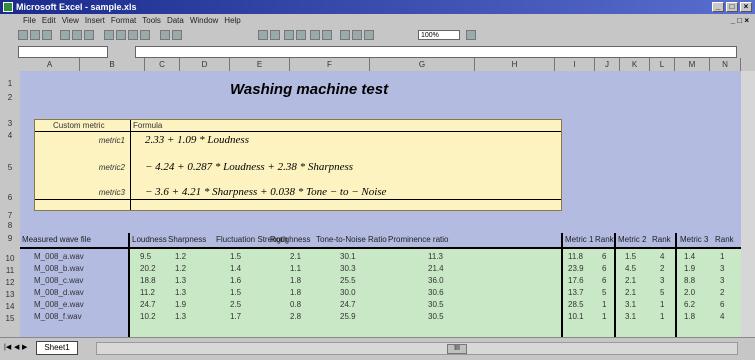  I want to click on metric1-formula: 2.33 + 1.09 * Loudness, so click(197, 140).